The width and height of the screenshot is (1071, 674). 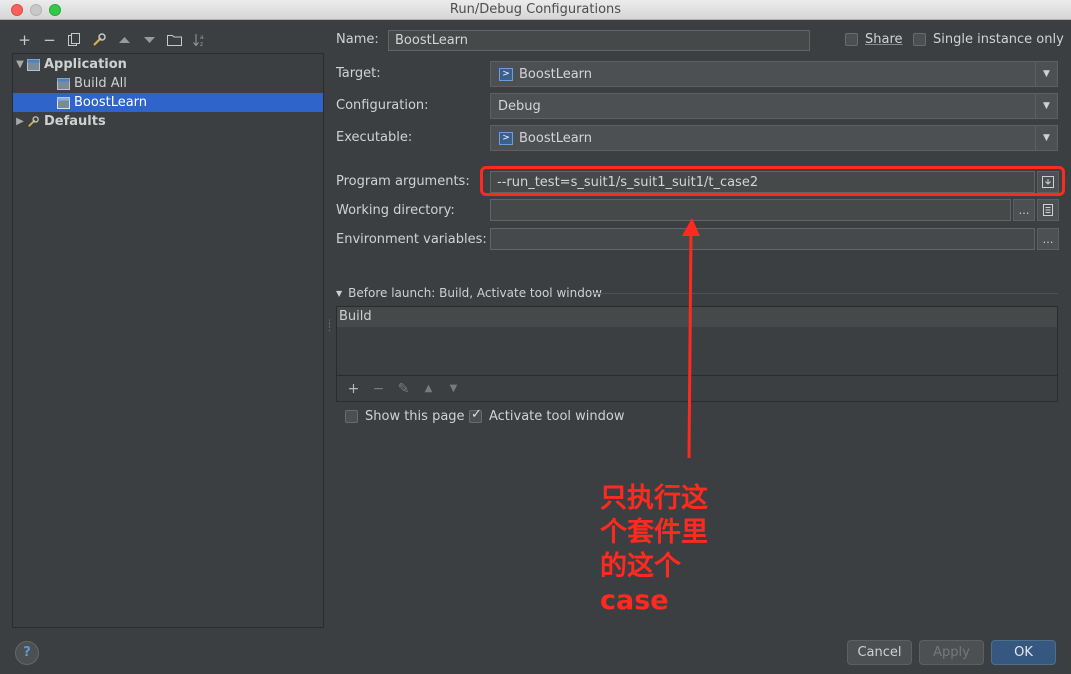 I want to click on expand-arrow-icon: ▼, so click(x=20, y=64).